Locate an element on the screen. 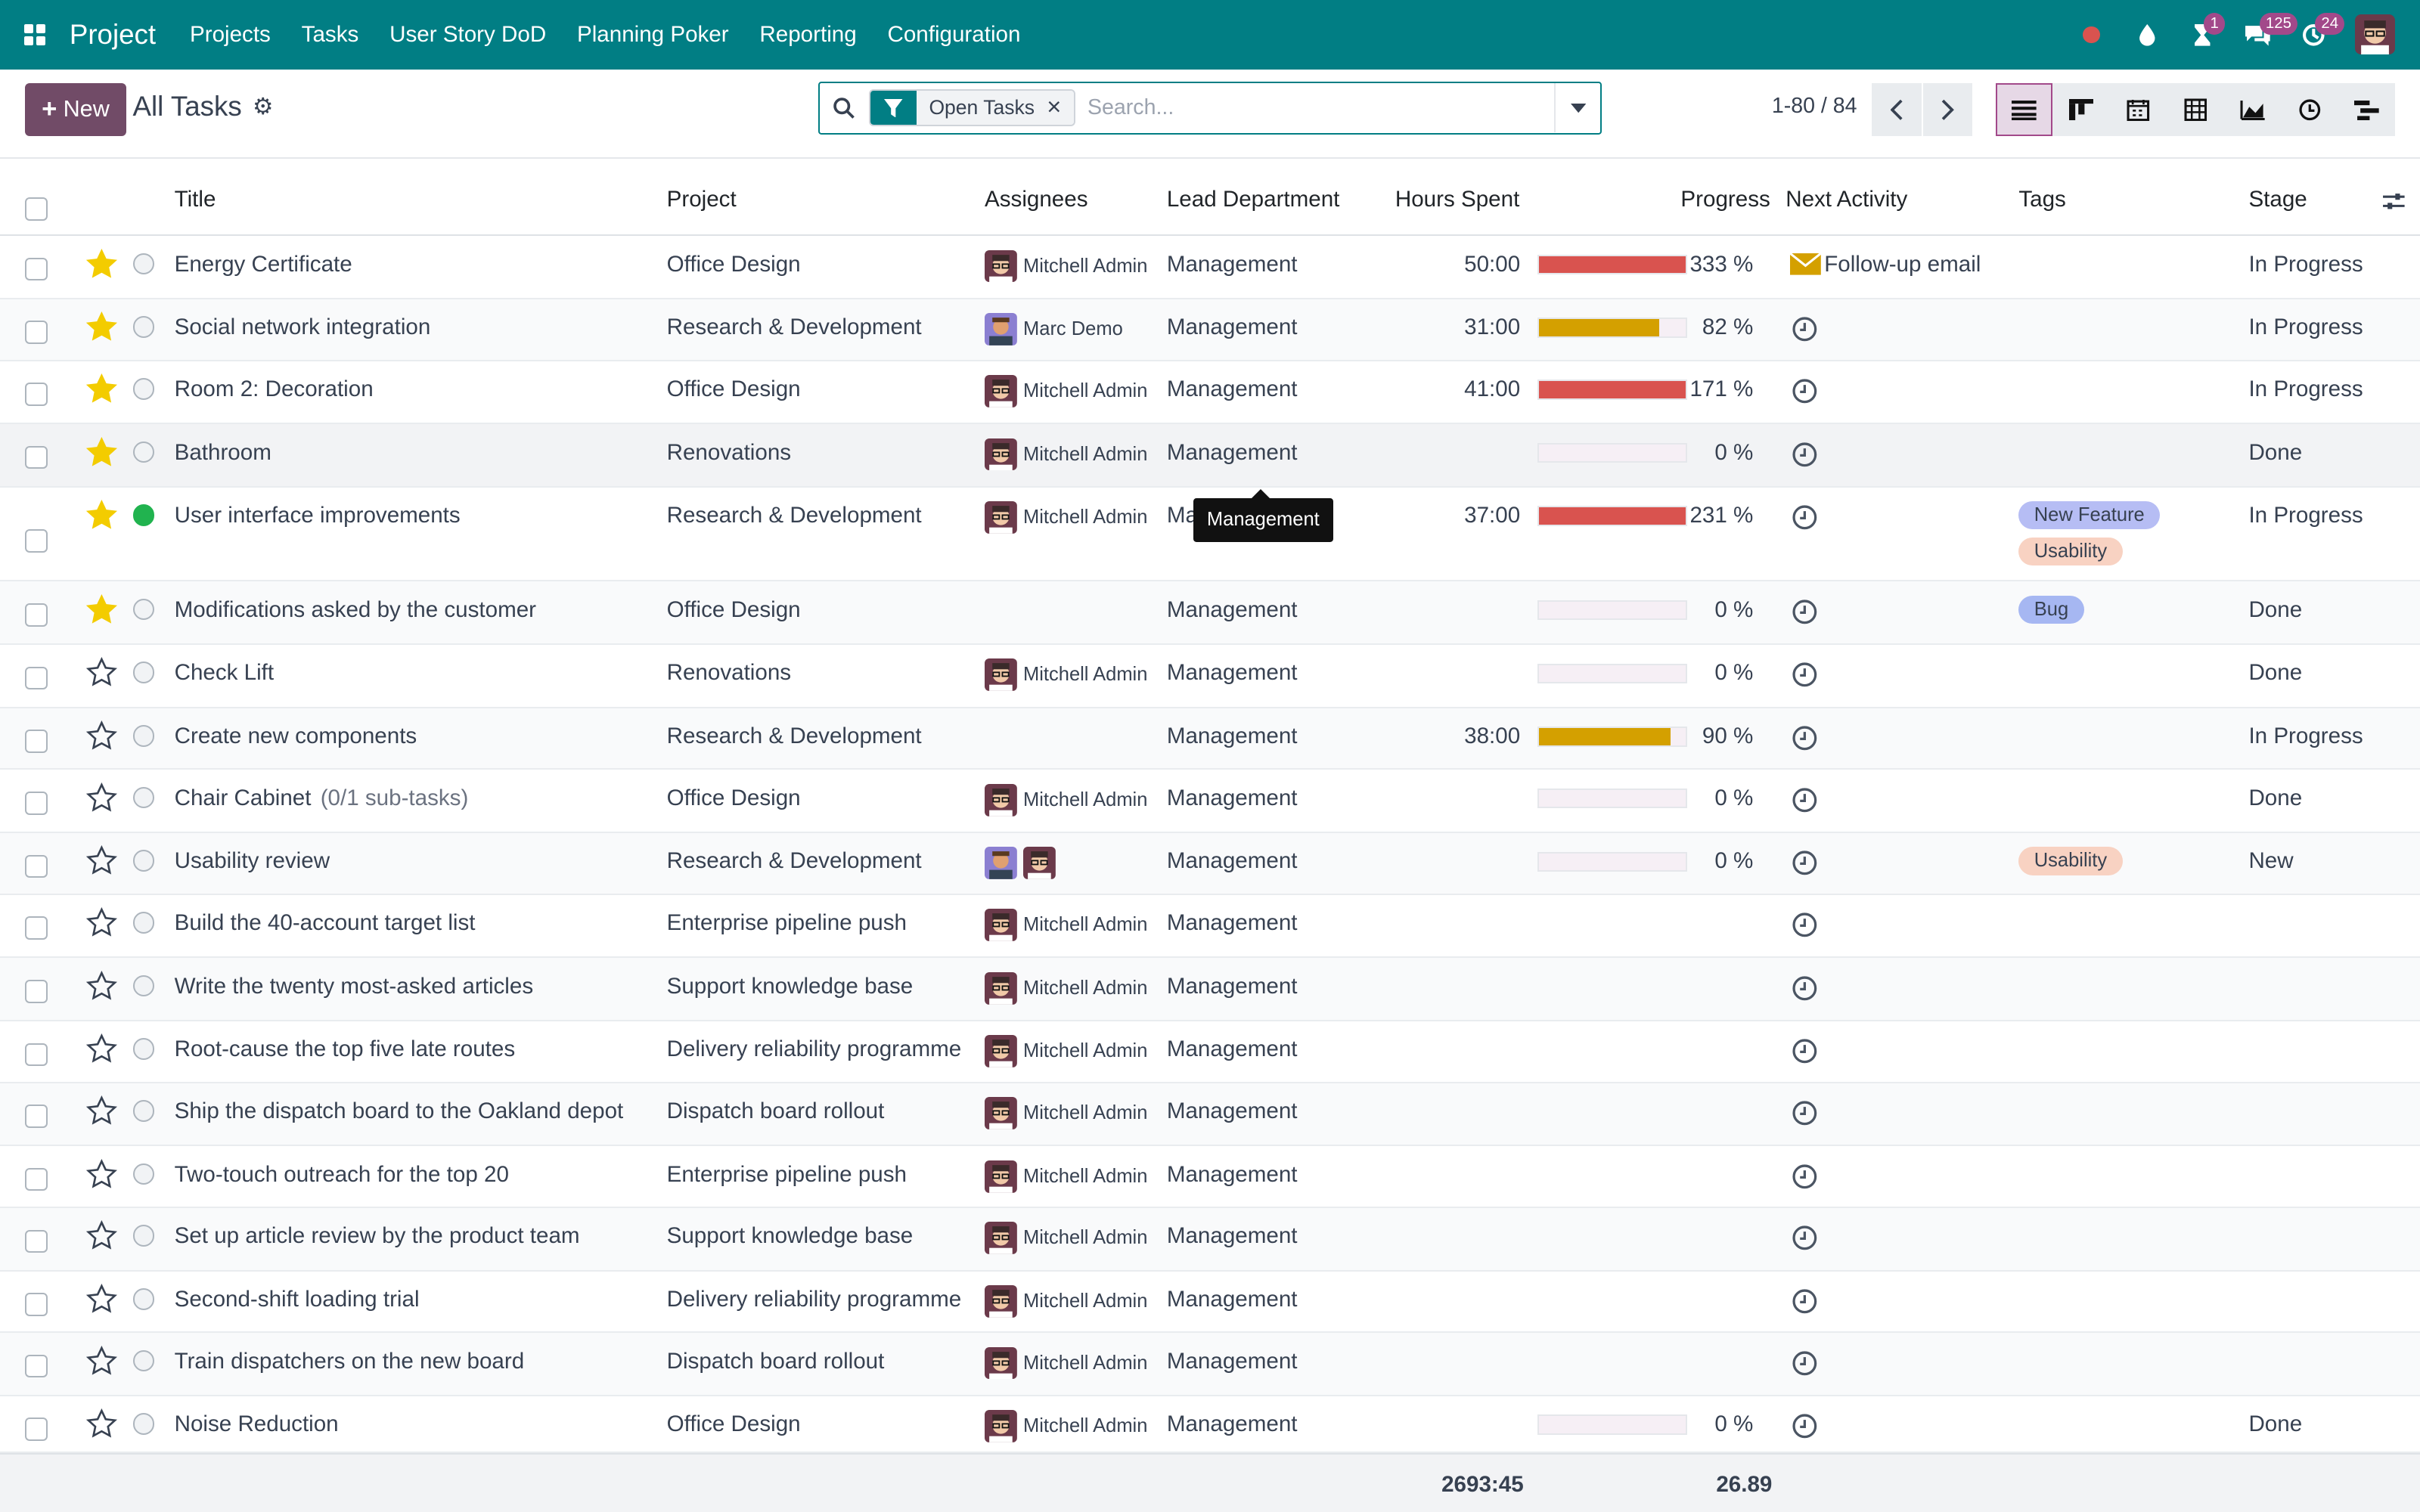  list-view-button is located at coordinates (2024, 109).